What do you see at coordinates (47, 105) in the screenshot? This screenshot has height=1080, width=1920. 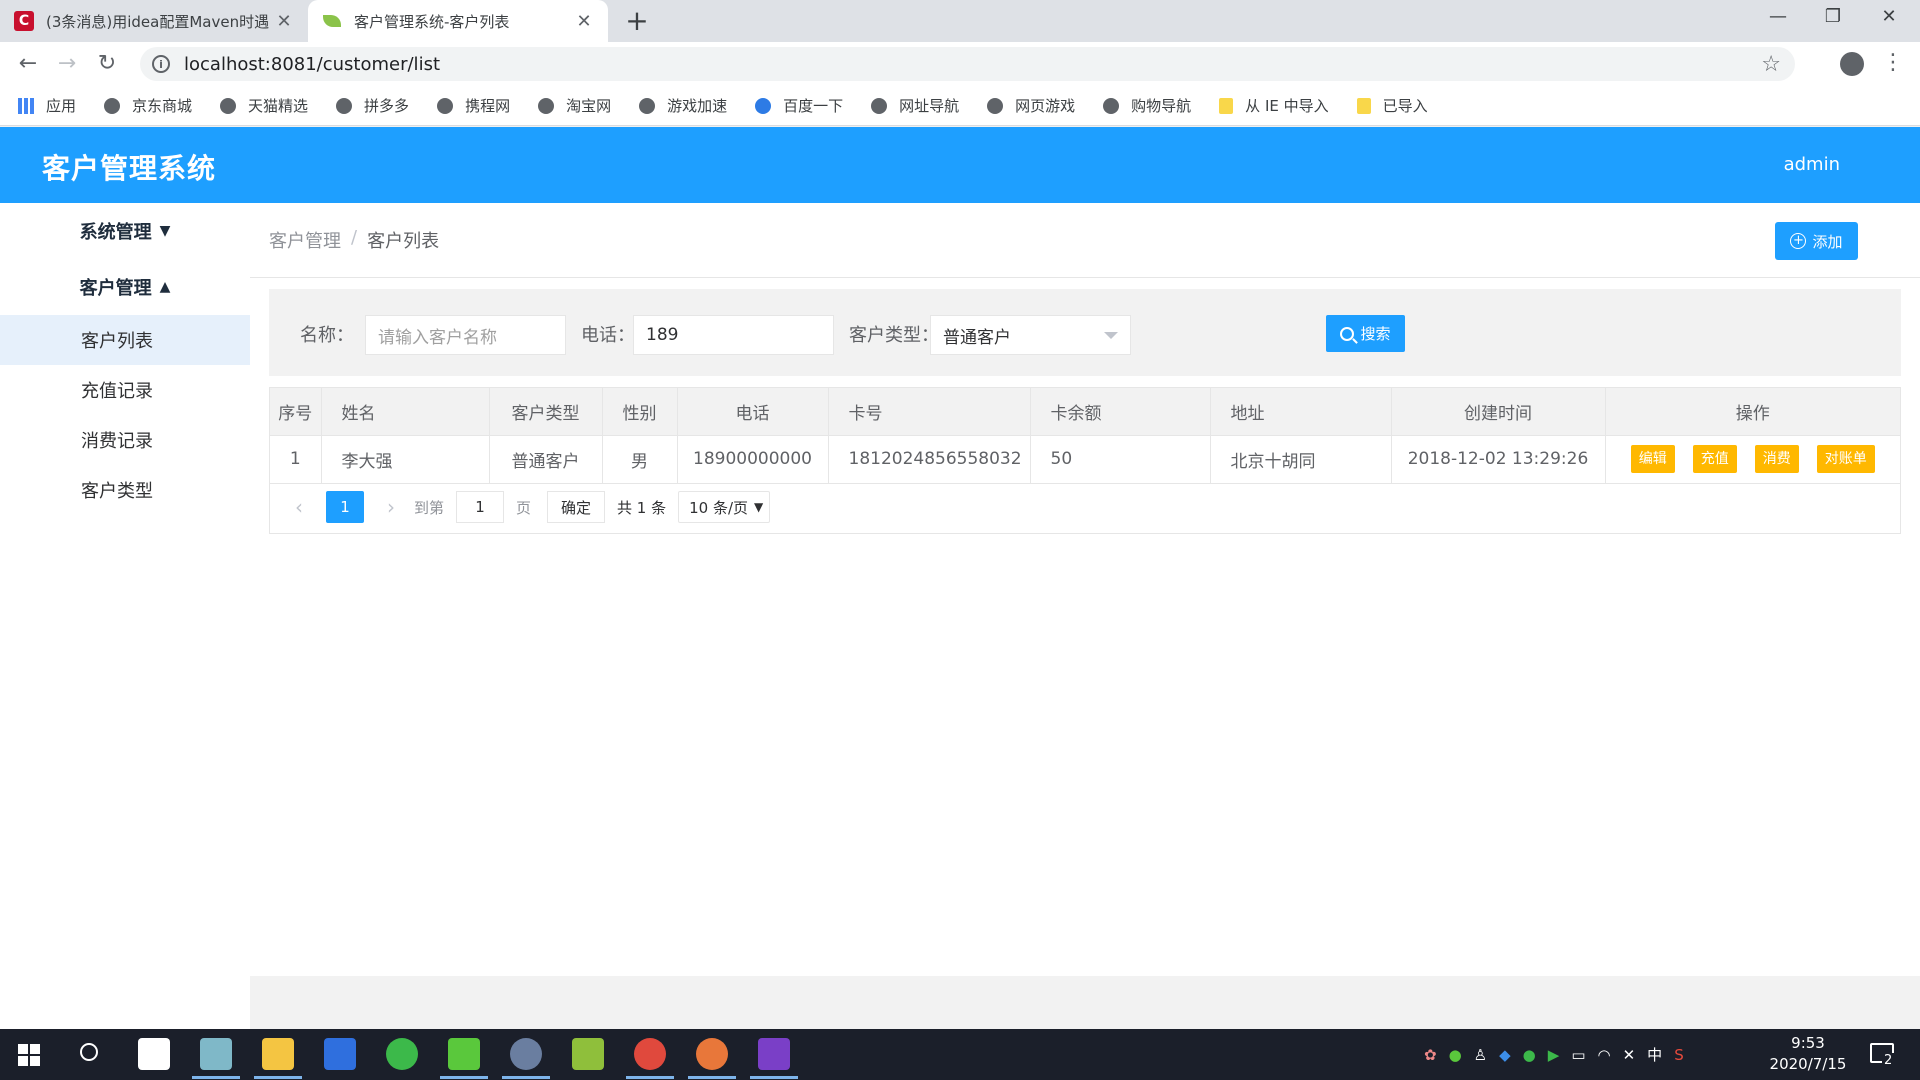 I see `bookmark-apps: 应用` at bounding box center [47, 105].